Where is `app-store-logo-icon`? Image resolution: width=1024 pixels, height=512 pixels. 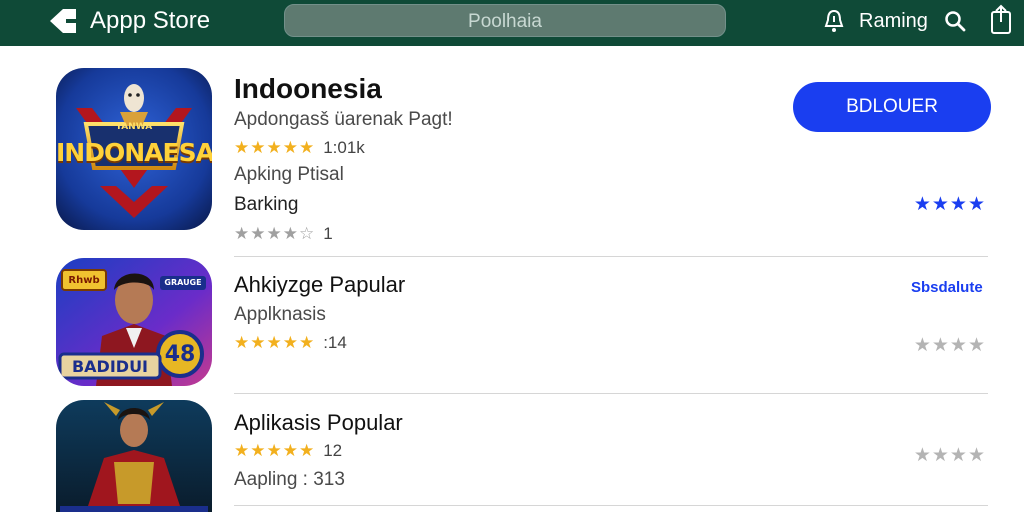 app-store-logo-icon is located at coordinates (63, 21).